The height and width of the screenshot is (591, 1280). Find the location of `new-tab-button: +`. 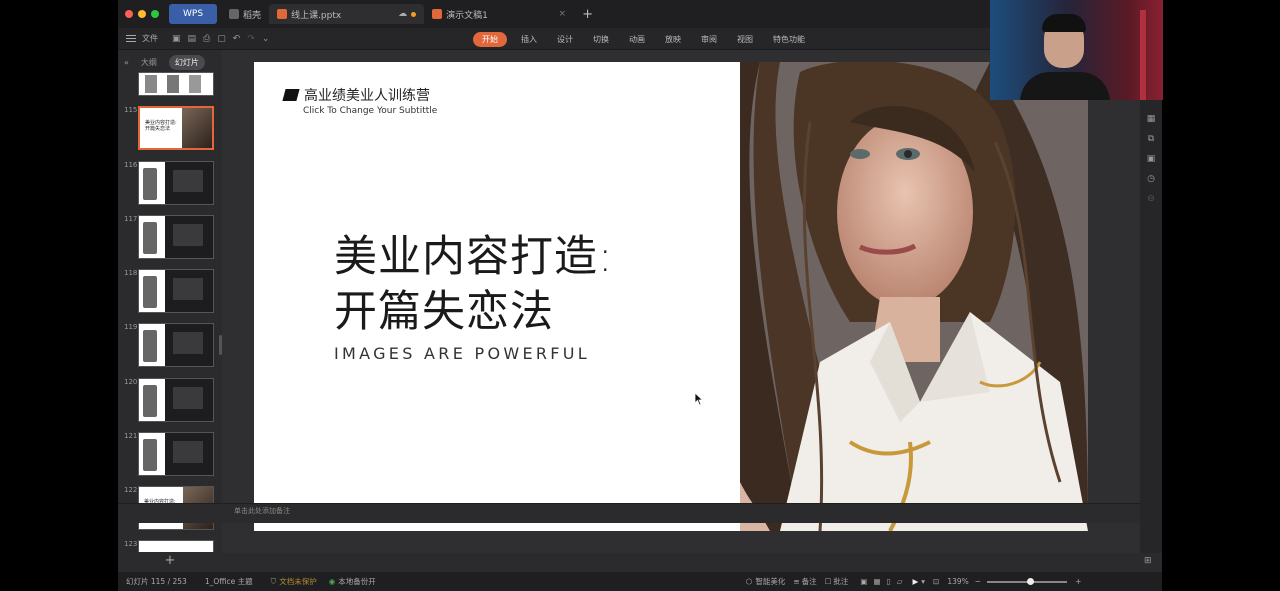

new-tab-button: + is located at coordinates (587, 14).